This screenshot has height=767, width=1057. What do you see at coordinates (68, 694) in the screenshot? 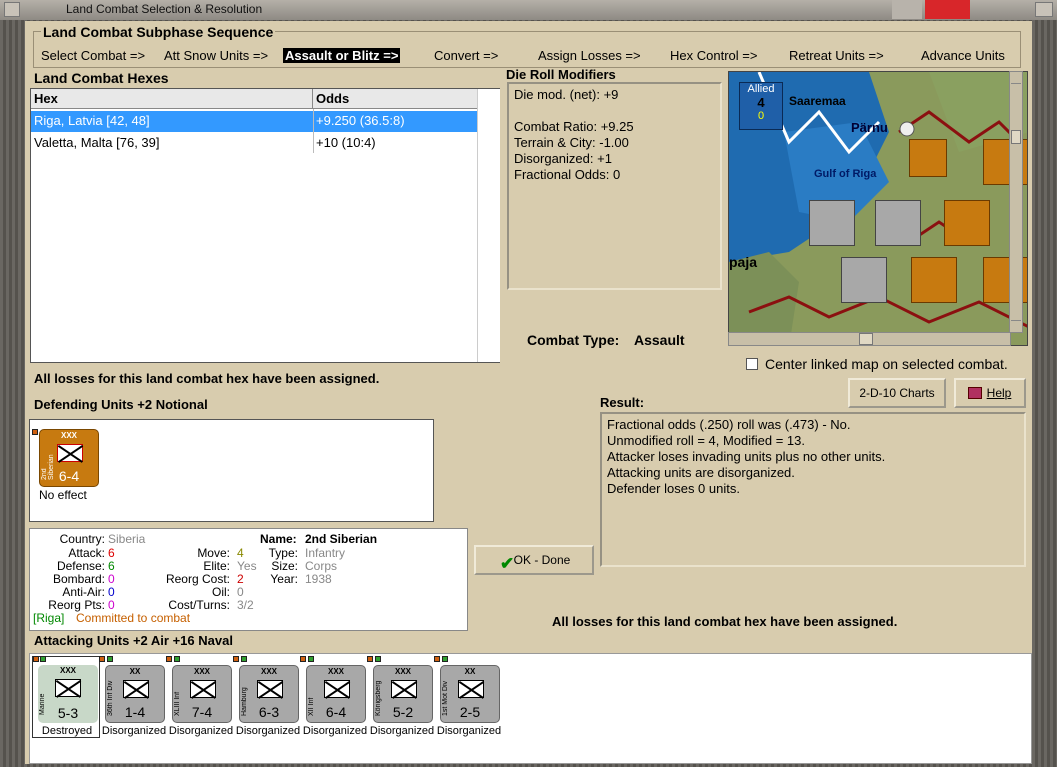
I see `unit-counter: XXX Marine 5-3` at bounding box center [68, 694].